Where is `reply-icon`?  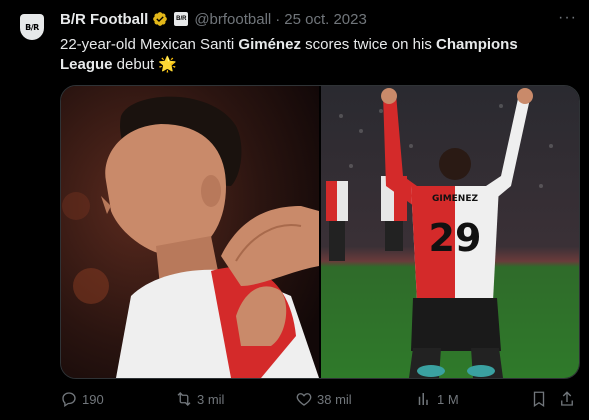 reply-icon is located at coordinates (69, 400).